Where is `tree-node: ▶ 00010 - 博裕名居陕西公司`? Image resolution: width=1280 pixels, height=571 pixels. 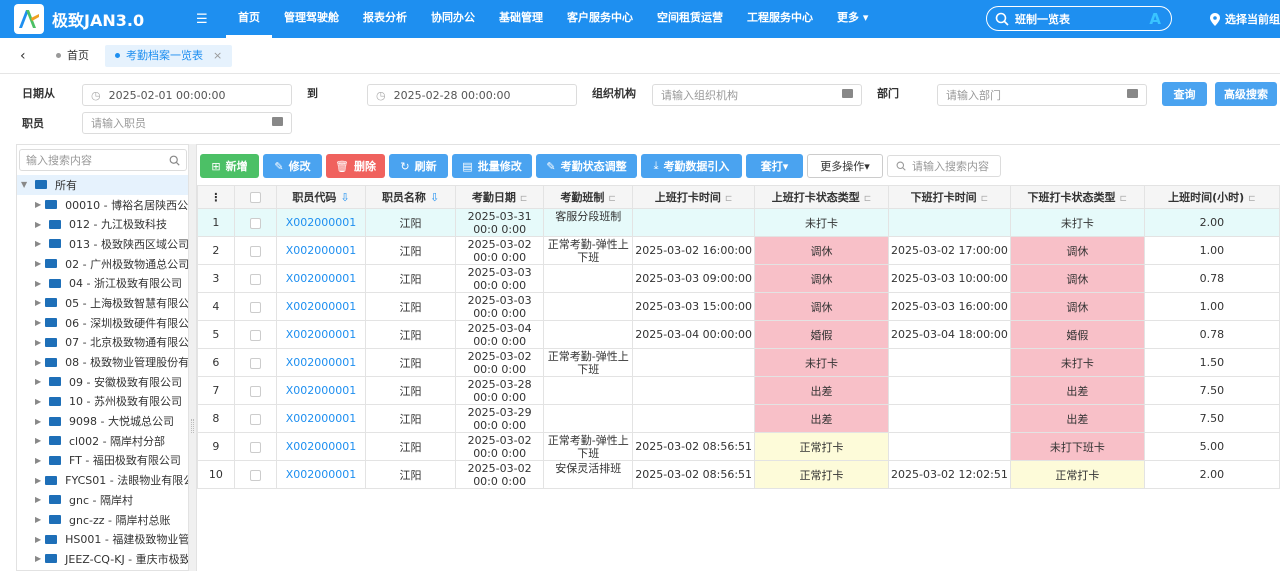
tree-node: ▶ 00010 - 博裕名居陕西公司 is located at coordinates (103, 205).